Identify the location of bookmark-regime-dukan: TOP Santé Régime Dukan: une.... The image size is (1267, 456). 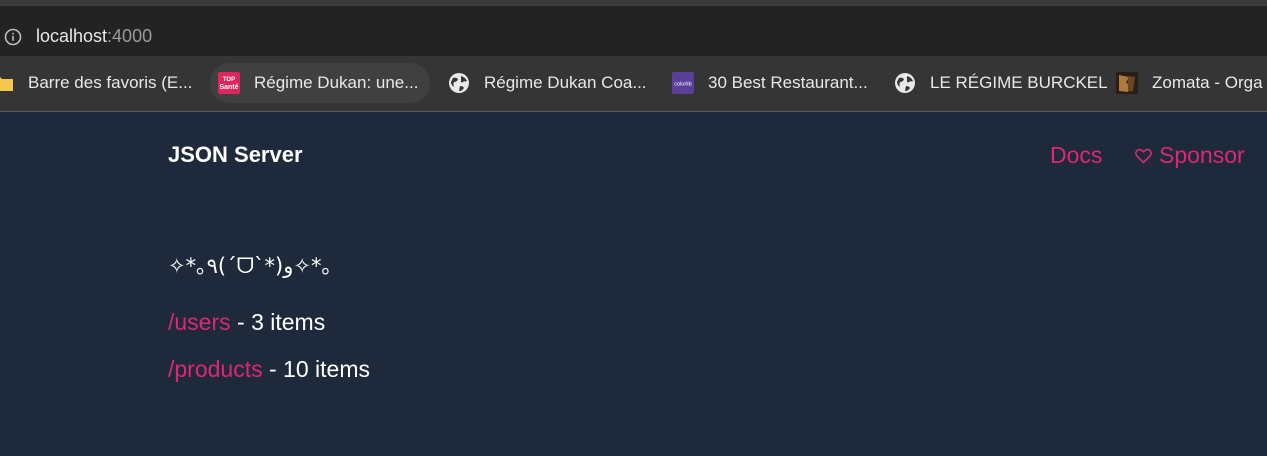
(320, 83).